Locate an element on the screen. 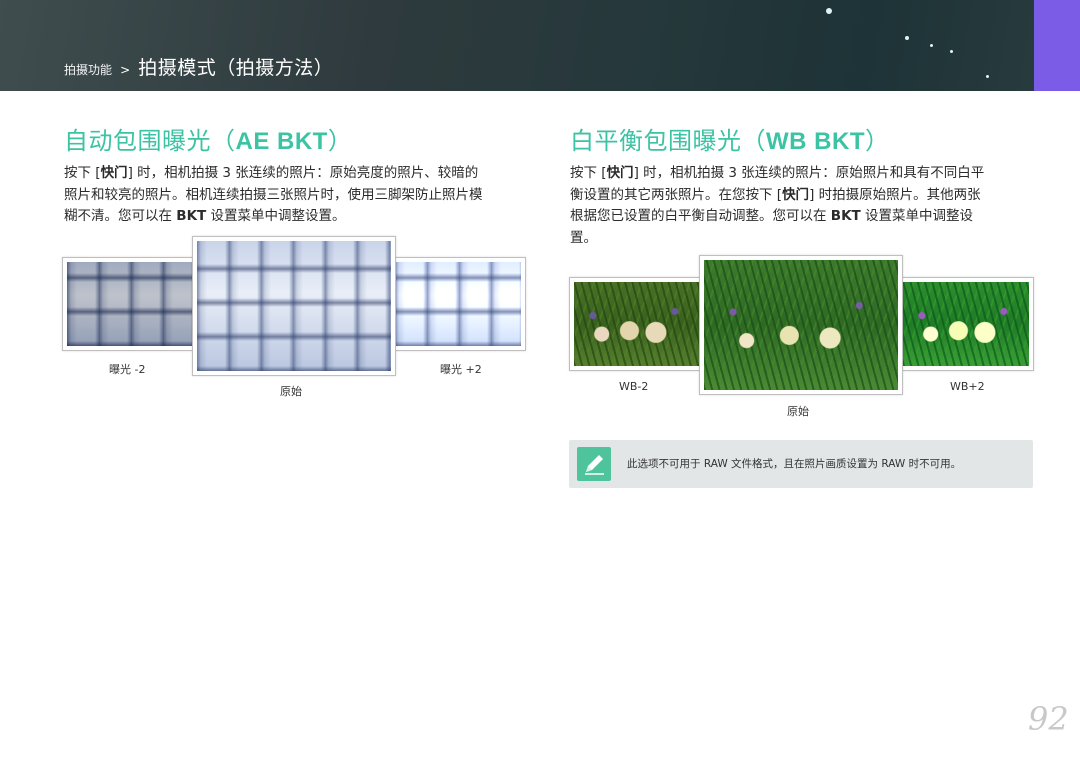  text-fragment: 衡设置的其它两张照片。在您按下 [ is located at coordinates (676, 194).